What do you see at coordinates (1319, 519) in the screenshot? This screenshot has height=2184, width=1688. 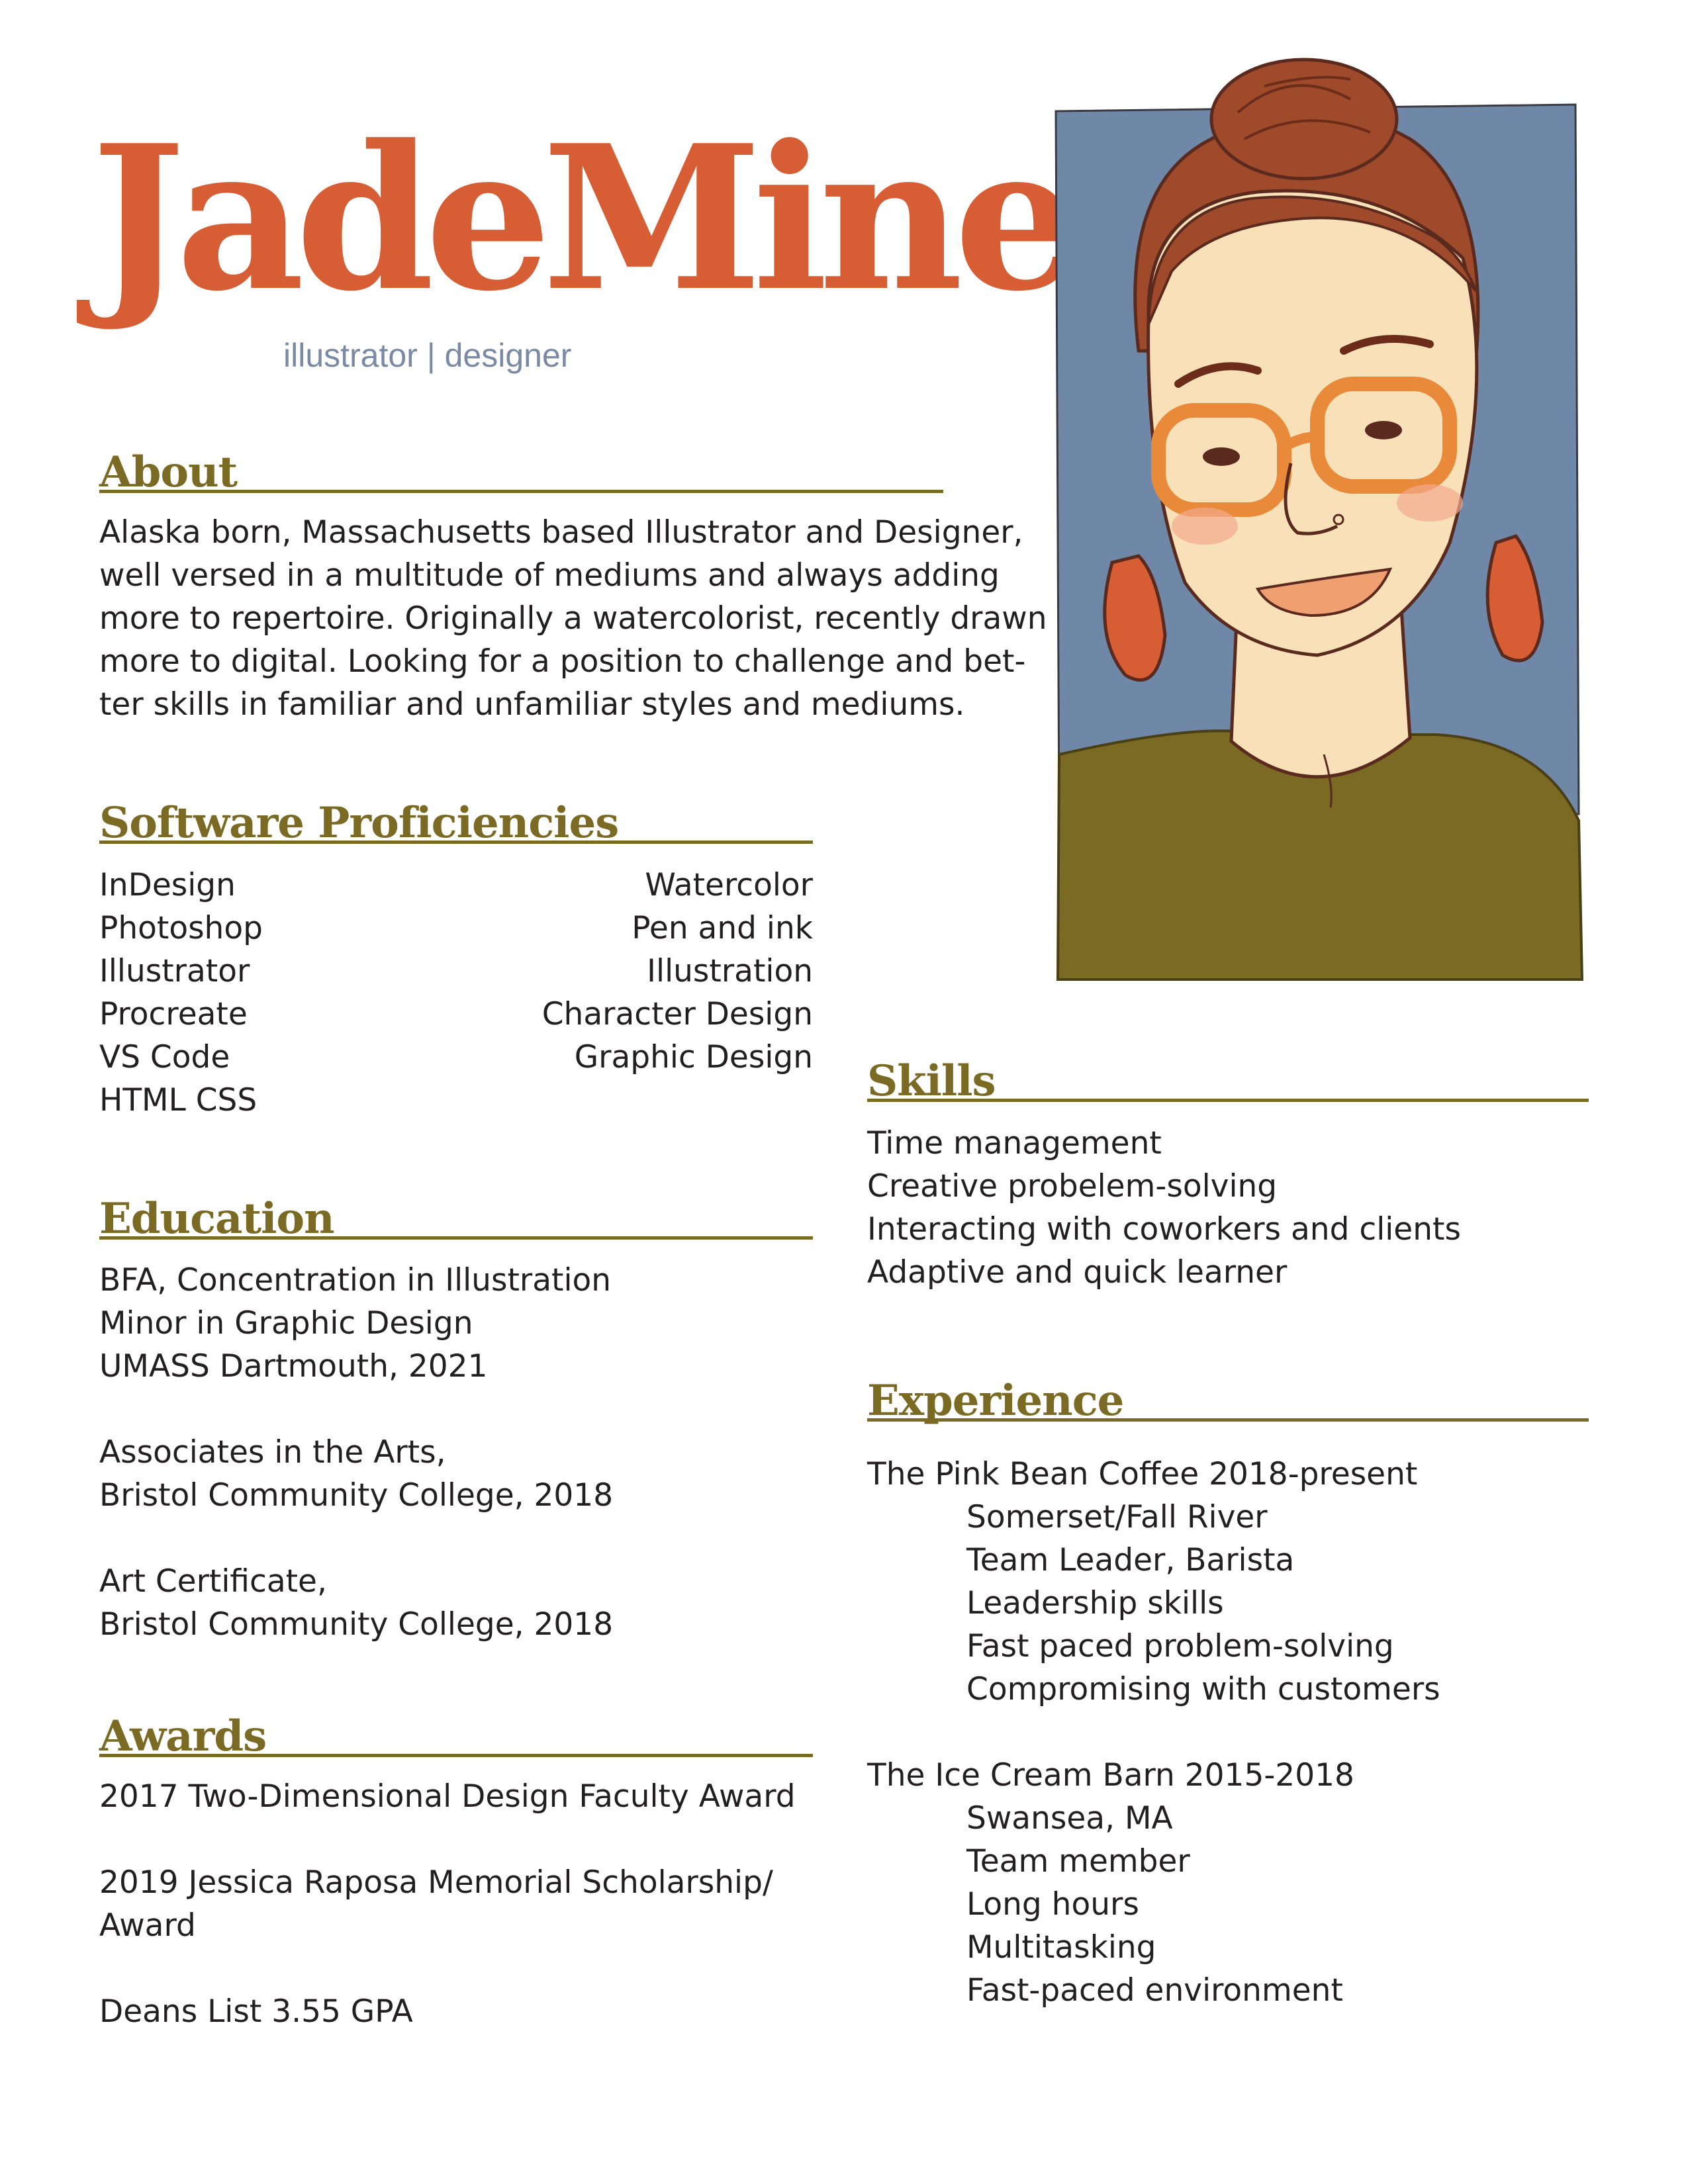 I see `self-portrait-illustration` at bounding box center [1319, 519].